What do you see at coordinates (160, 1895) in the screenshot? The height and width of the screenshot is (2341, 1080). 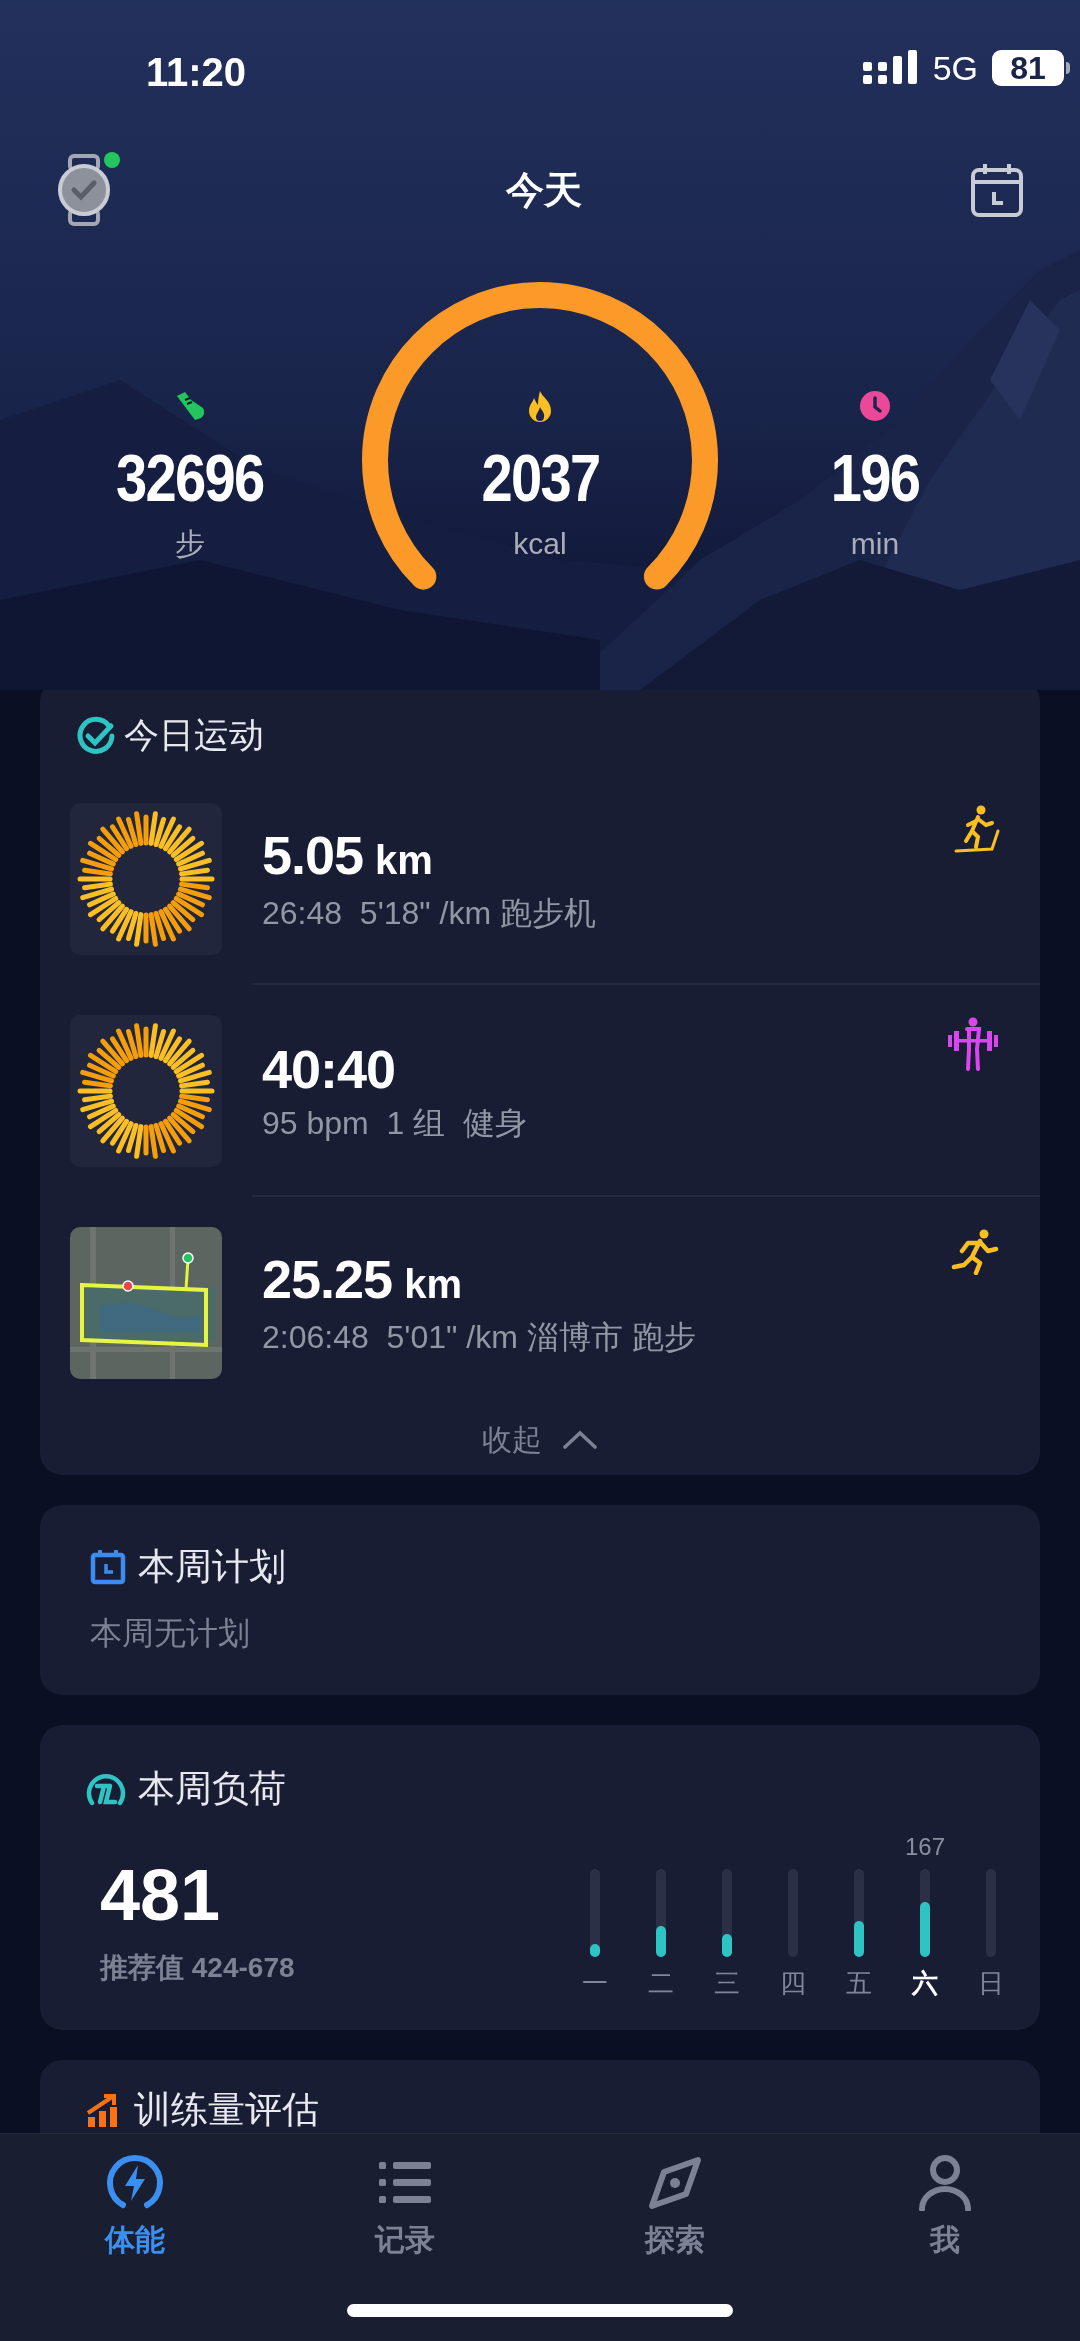 I see `load-value: 481` at bounding box center [160, 1895].